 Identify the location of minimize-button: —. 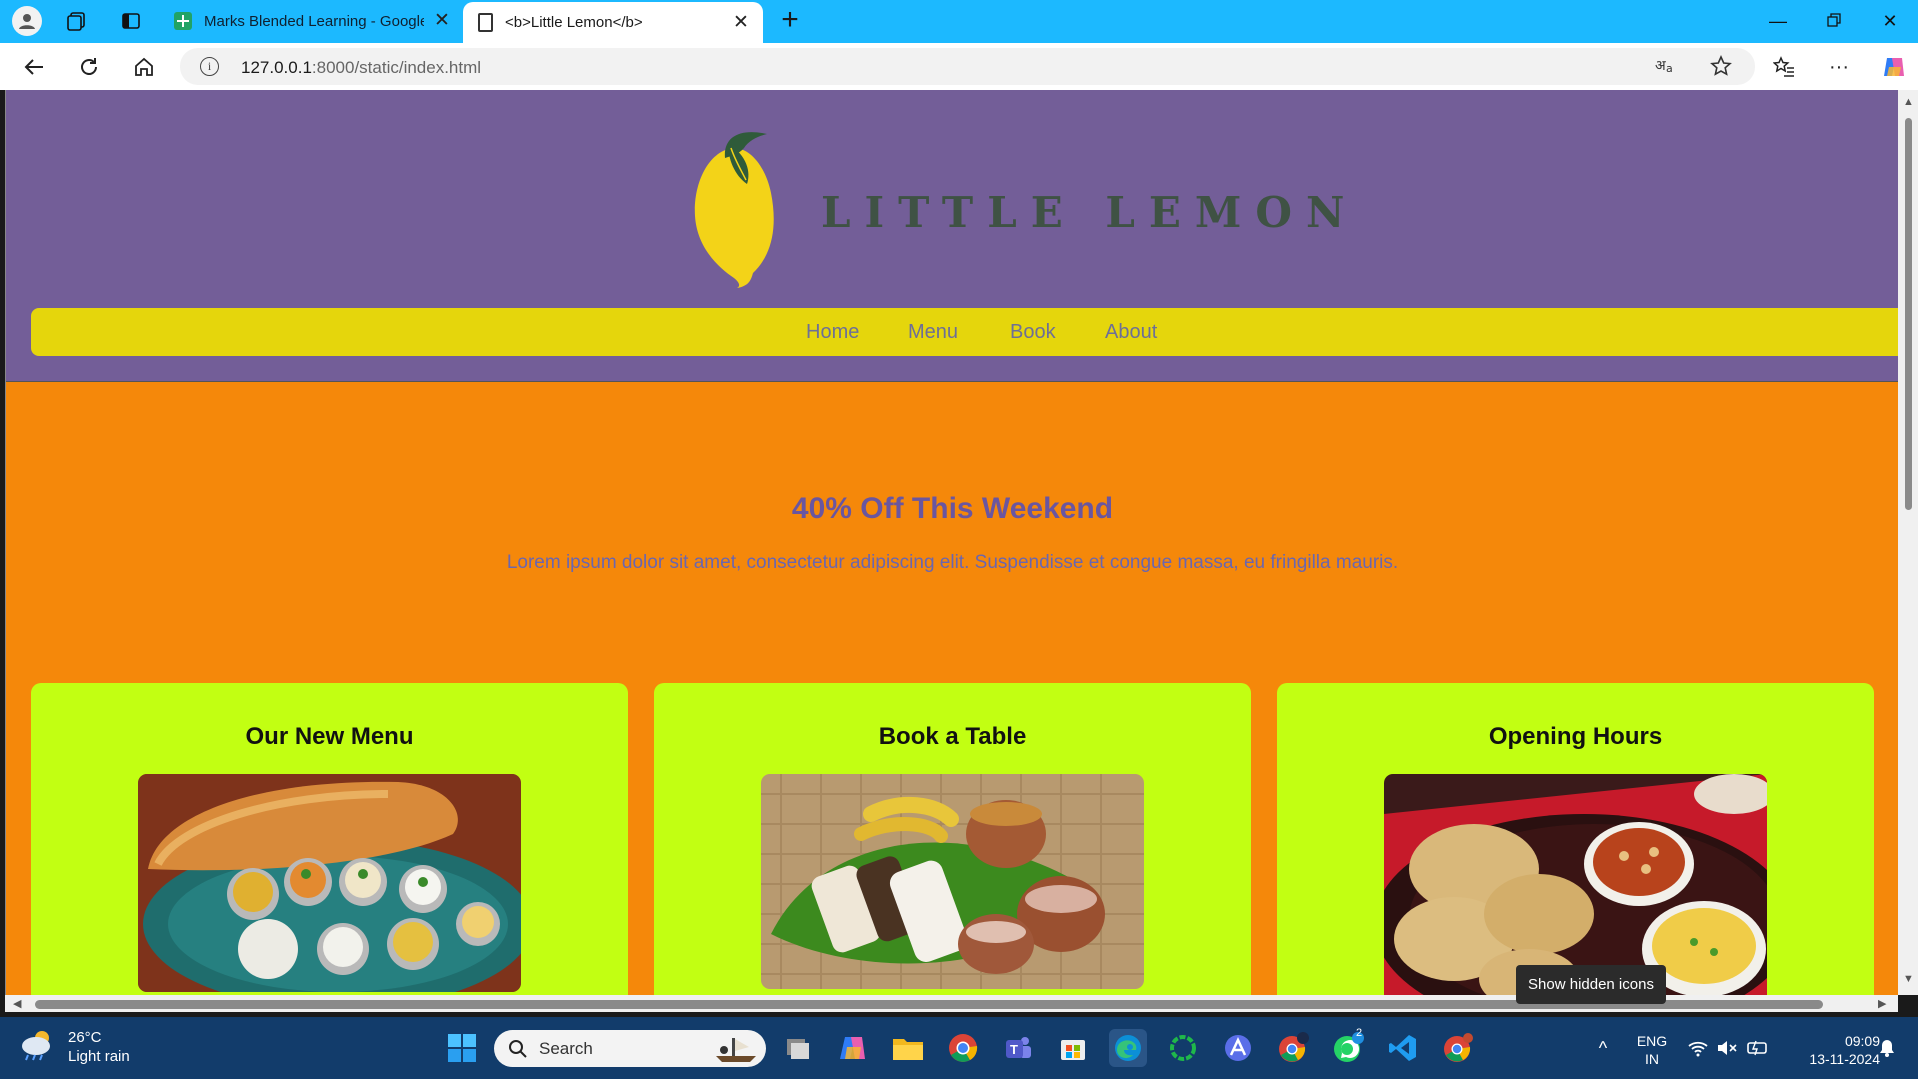
(1778, 21).